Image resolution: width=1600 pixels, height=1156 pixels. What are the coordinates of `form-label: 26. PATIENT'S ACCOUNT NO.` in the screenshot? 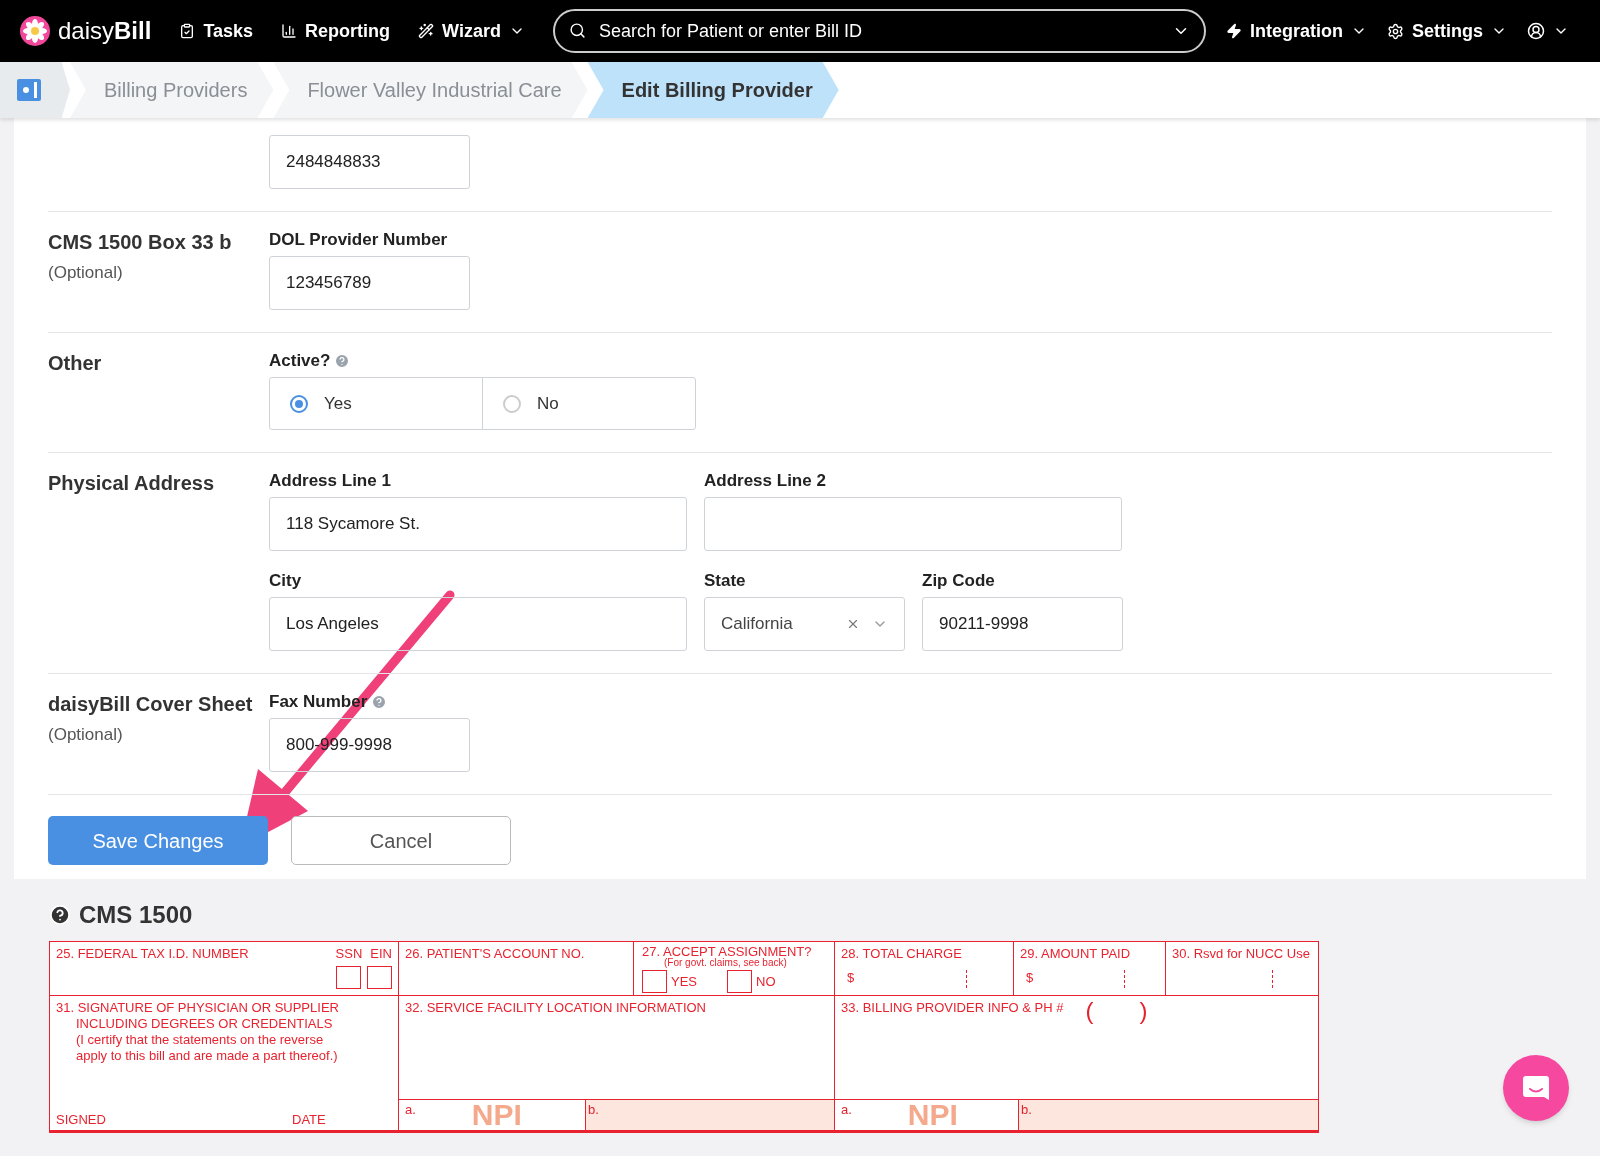 It's located at (495, 953).